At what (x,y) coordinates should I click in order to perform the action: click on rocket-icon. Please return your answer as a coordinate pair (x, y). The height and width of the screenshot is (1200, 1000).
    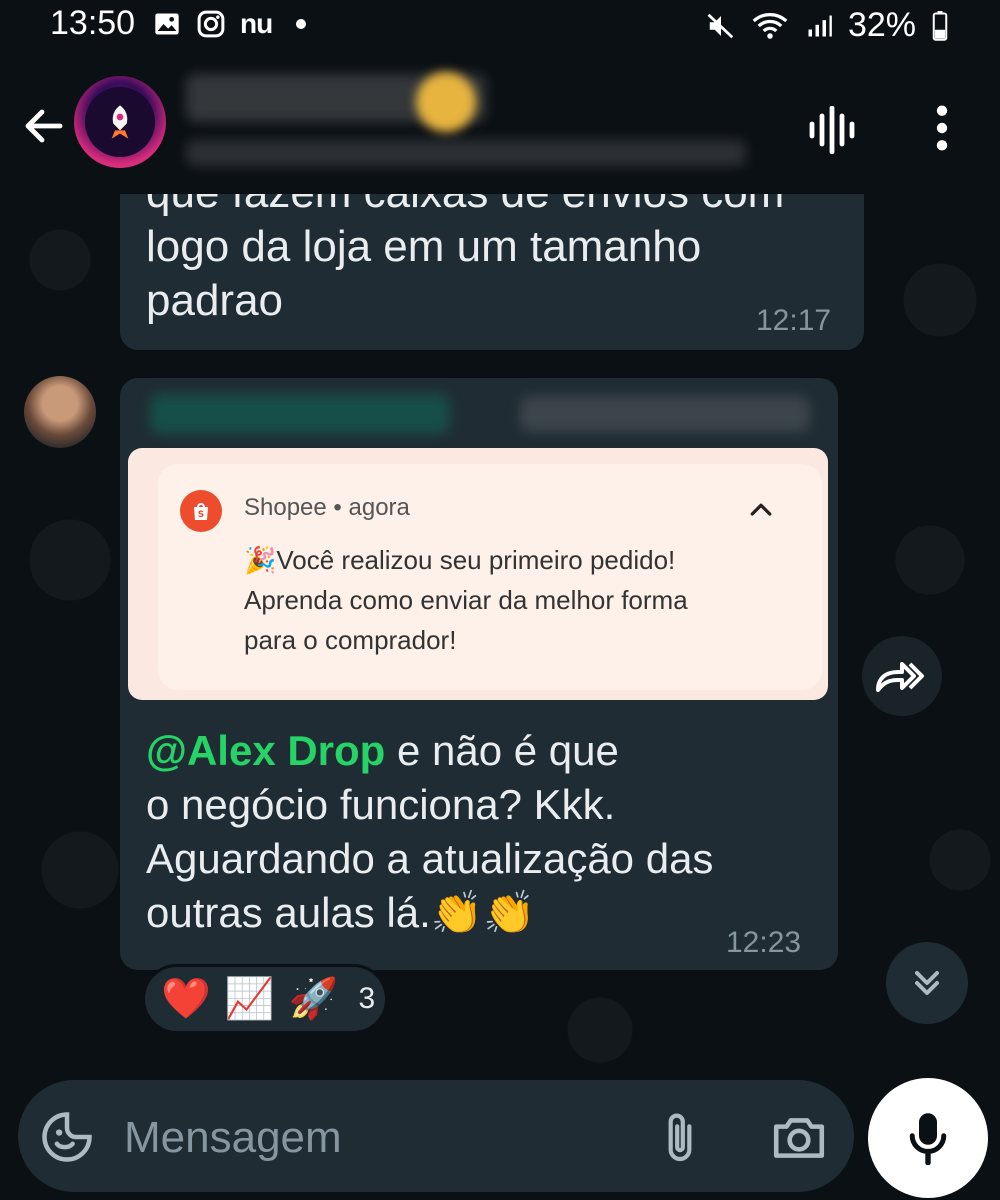
    Looking at the image, I should click on (120, 122).